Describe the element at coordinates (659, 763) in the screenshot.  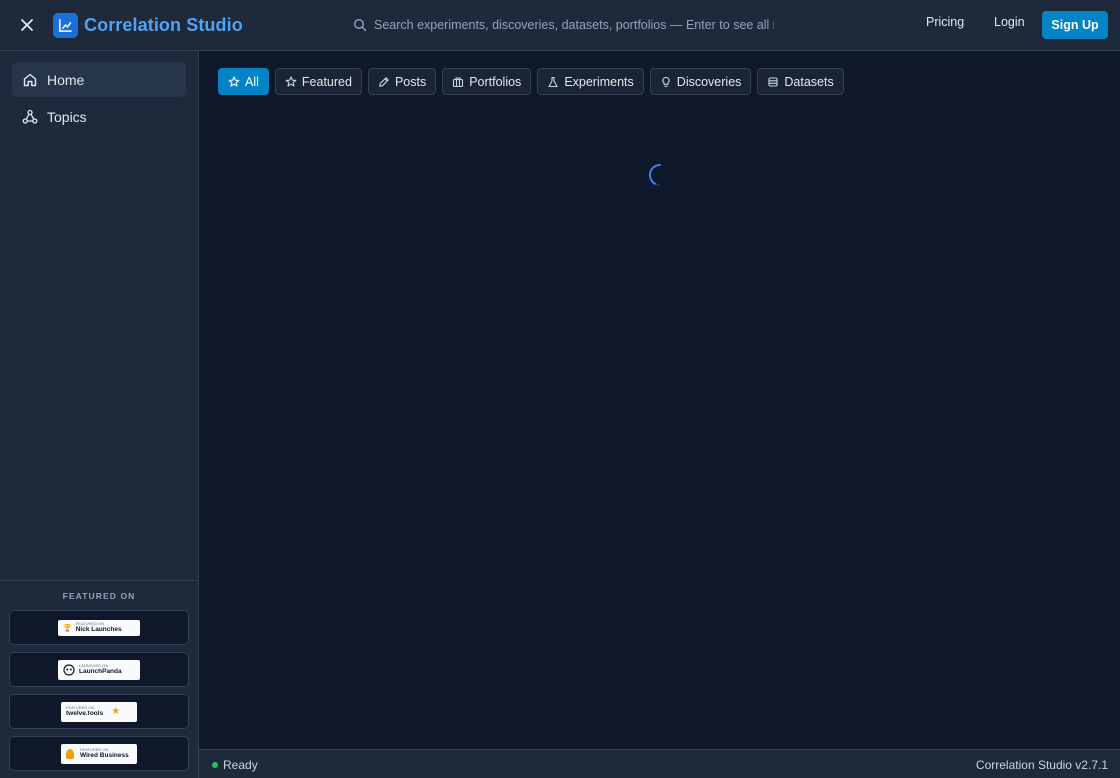
I see `status-bar: Ready Correlation Studio v2.7.1` at that location.